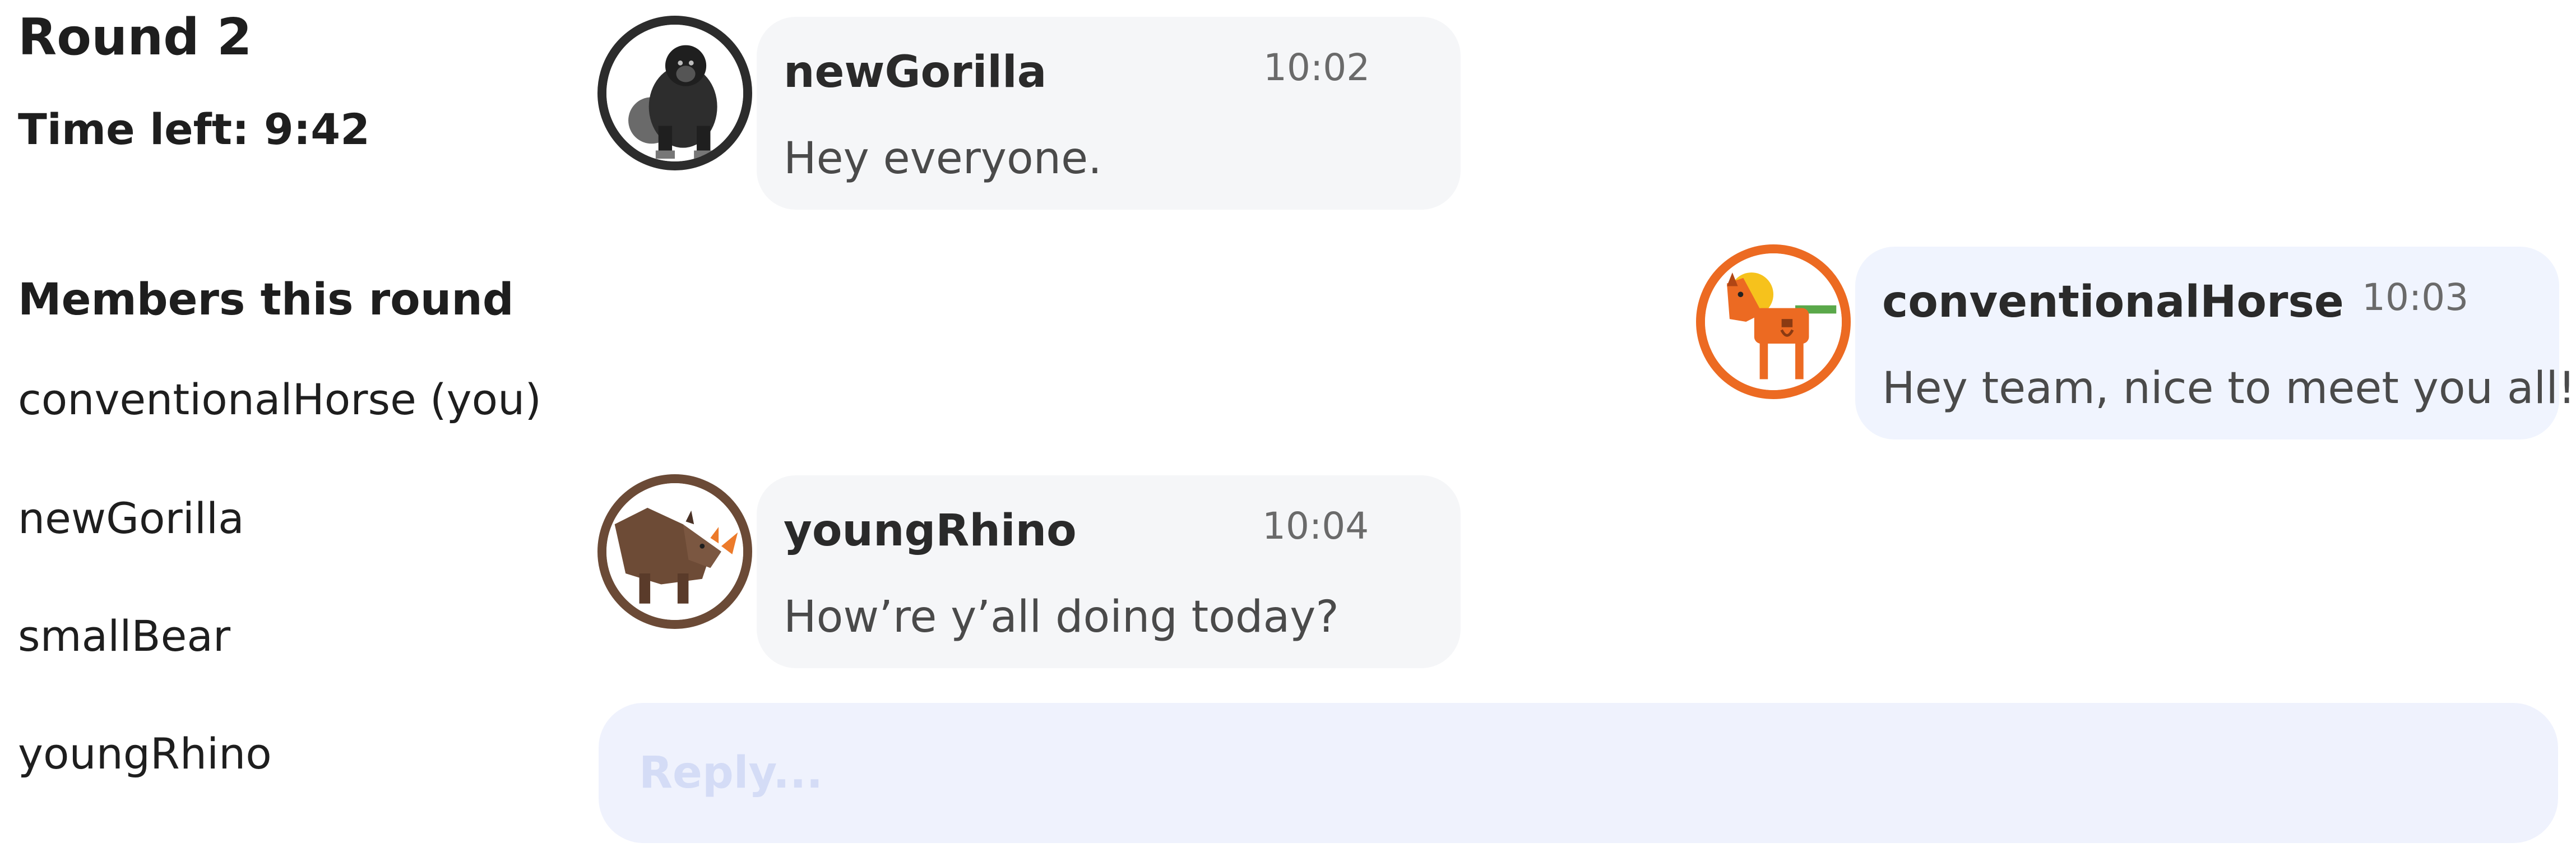  I want to click on members-heading: Members this round, so click(266, 300).